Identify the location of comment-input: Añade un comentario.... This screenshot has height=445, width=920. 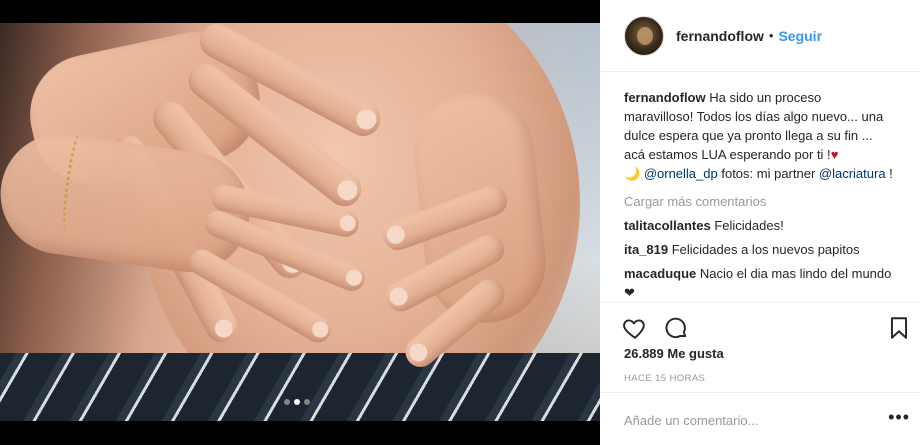
(691, 420).